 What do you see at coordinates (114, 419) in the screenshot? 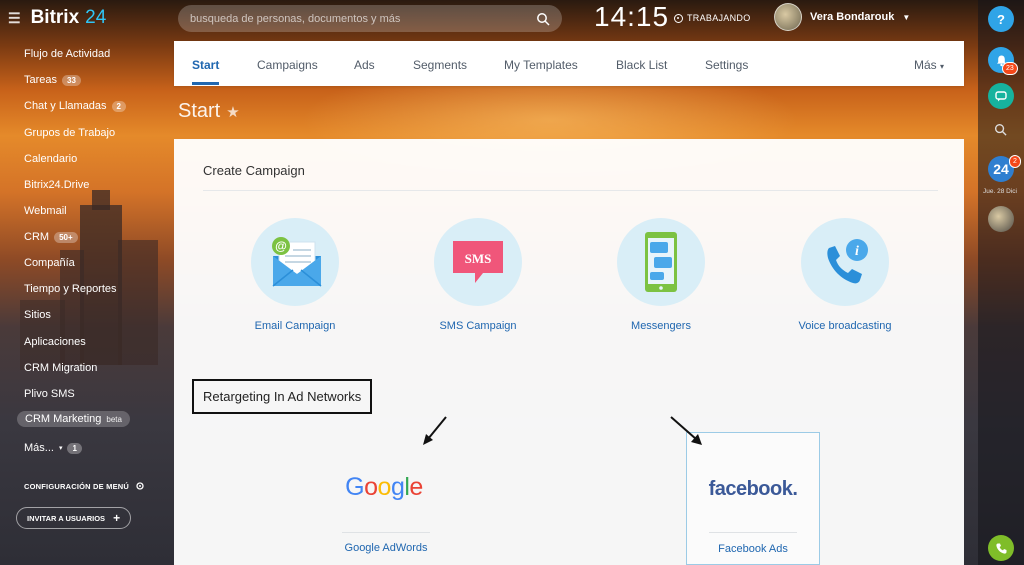
I see `beta-label: beta` at bounding box center [114, 419].